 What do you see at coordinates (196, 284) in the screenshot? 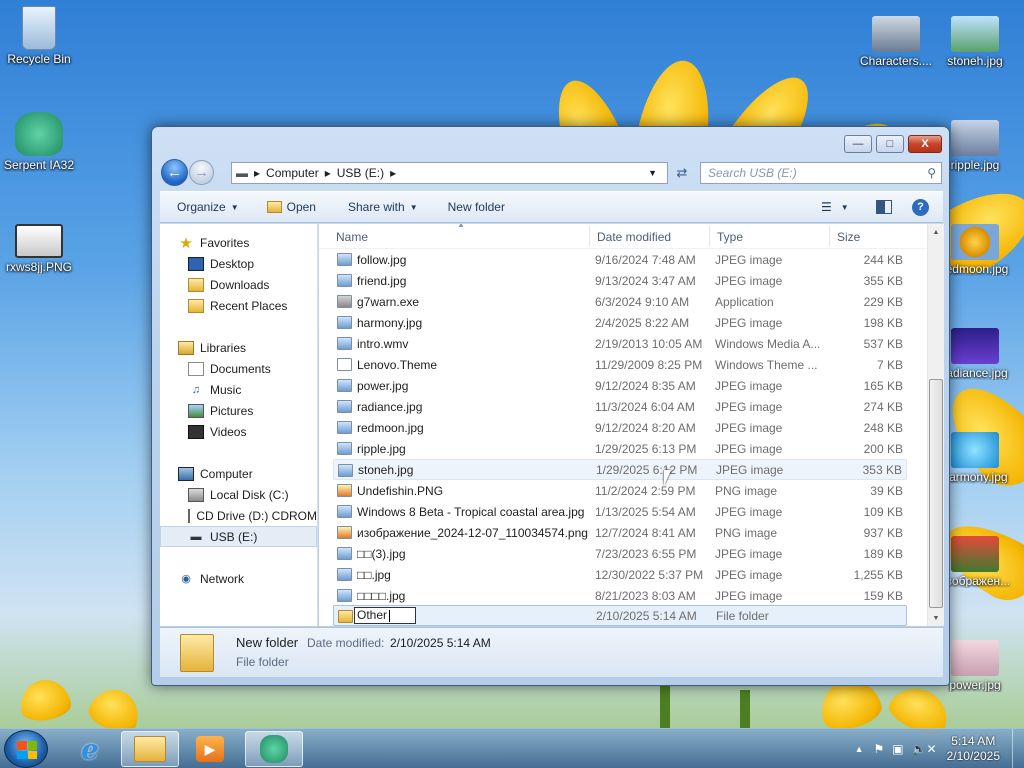
I see `downloads-icon` at bounding box center [196, 284].